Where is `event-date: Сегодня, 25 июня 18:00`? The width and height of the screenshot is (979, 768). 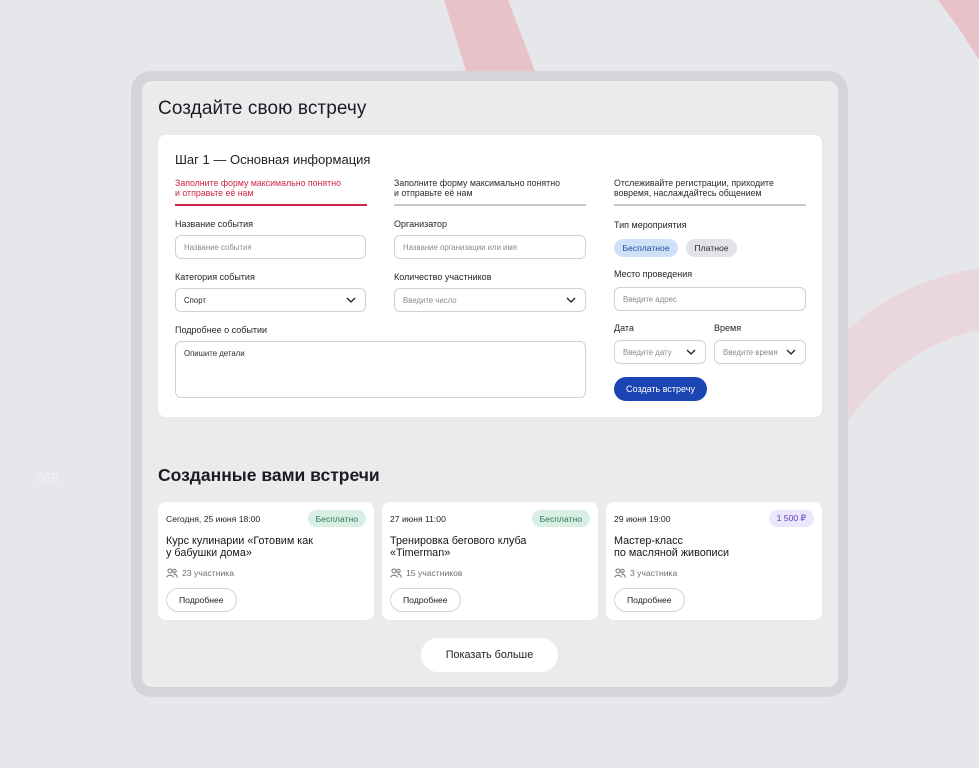 event-date: Сегодня, 25 июня 18:00 is located at coordinates (213, 519).